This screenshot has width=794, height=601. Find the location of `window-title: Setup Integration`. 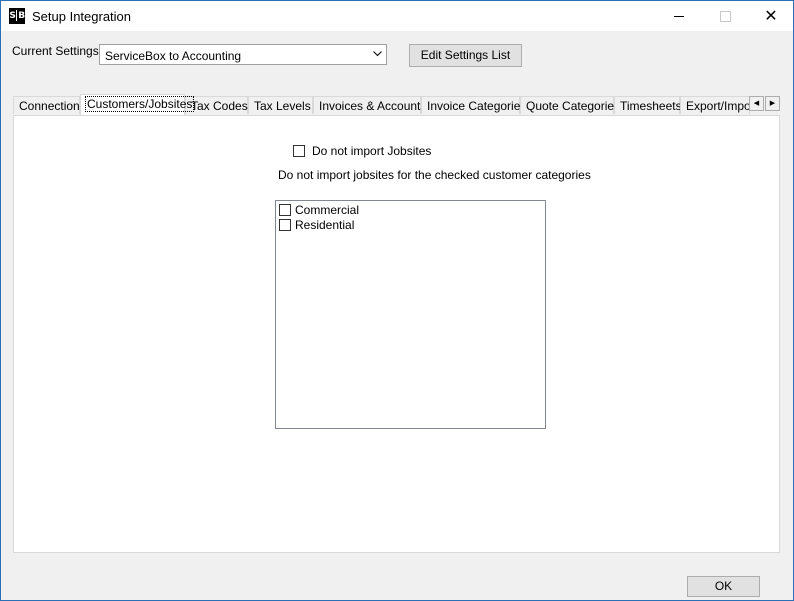

window-title: Setup Integration is located at coordinates (82, 16).